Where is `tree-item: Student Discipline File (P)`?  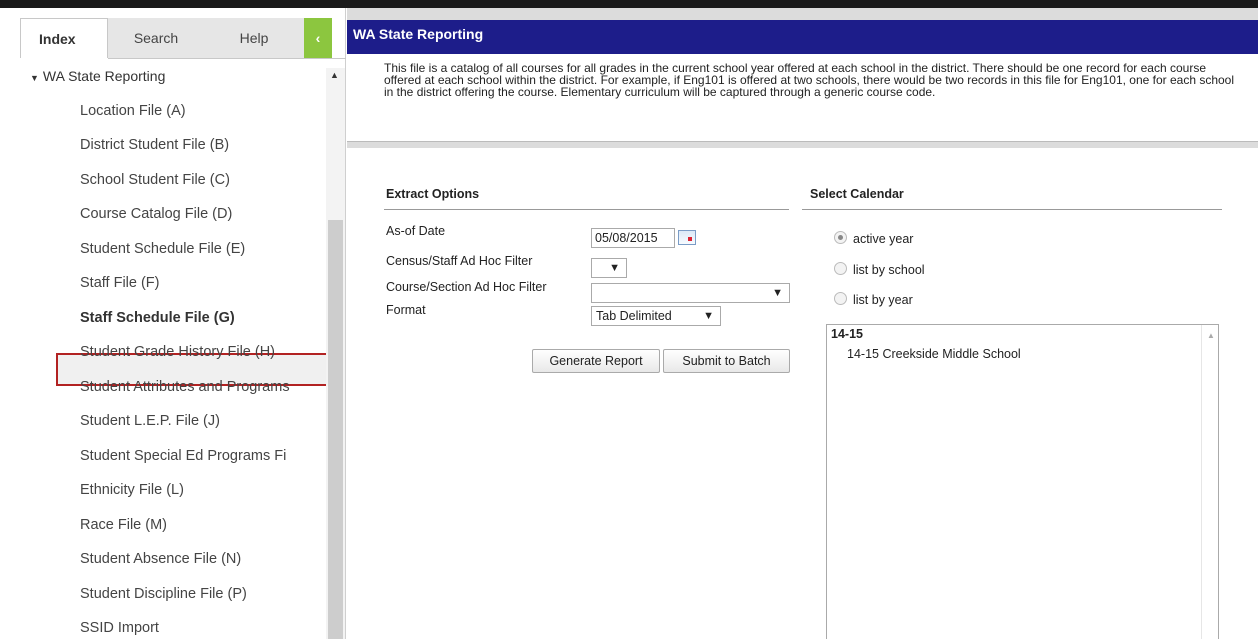 tree-item: Student Discipline File (P) is located at coordinates (163, 594).